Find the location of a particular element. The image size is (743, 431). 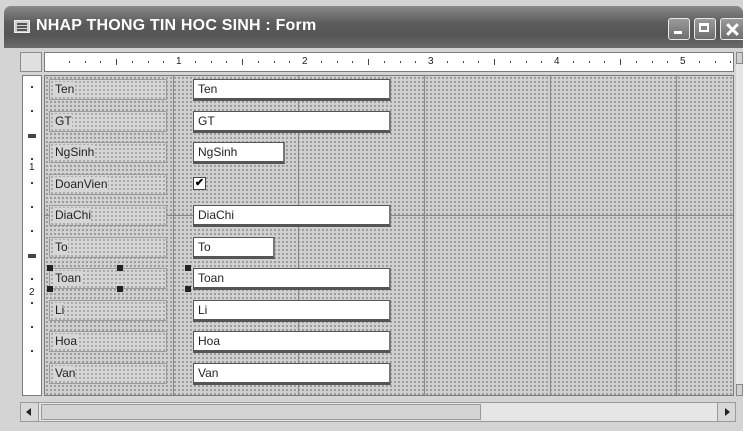

field-label-text: Toan is located at coordinates (68, 278).